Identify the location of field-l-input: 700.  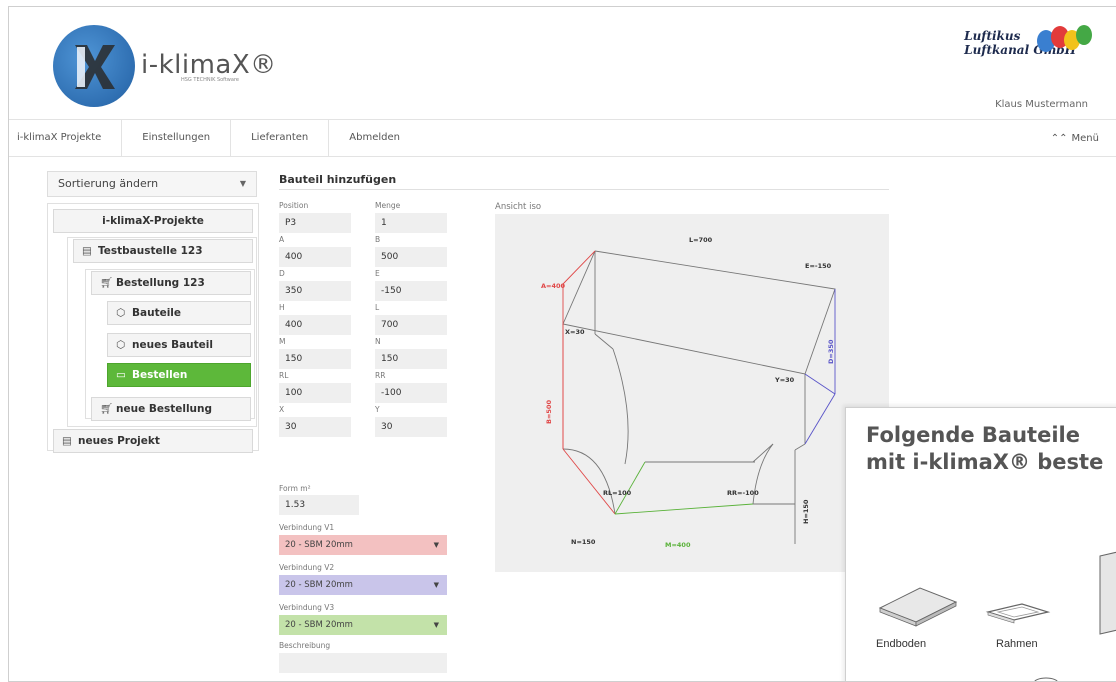
(411, 325).